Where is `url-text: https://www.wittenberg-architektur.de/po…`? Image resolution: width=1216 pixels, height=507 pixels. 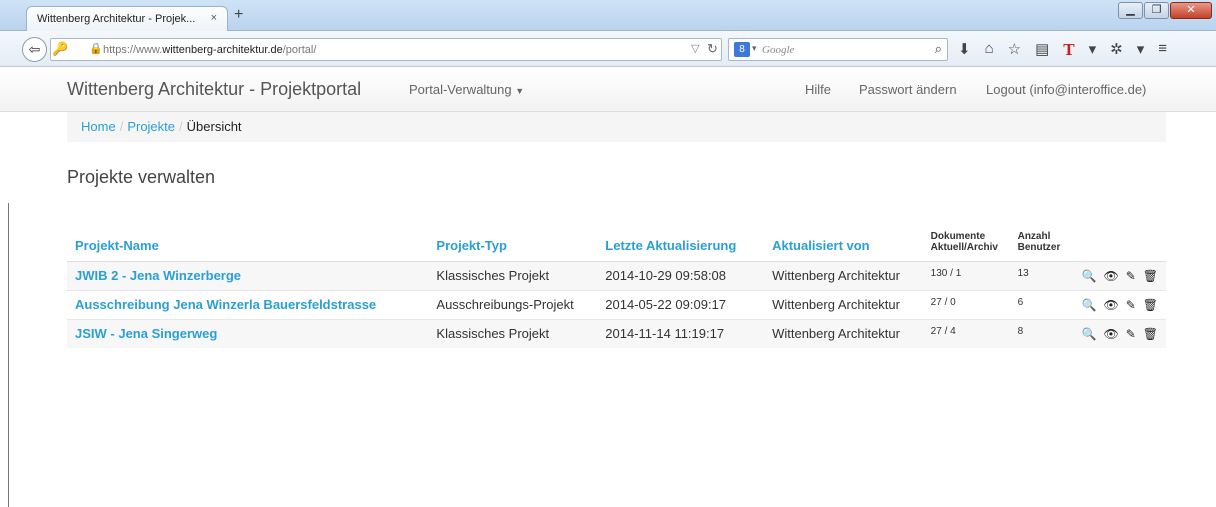
url-text: https://www.wittenberg-architektur.de/po… is located at coordinates (210, 50).